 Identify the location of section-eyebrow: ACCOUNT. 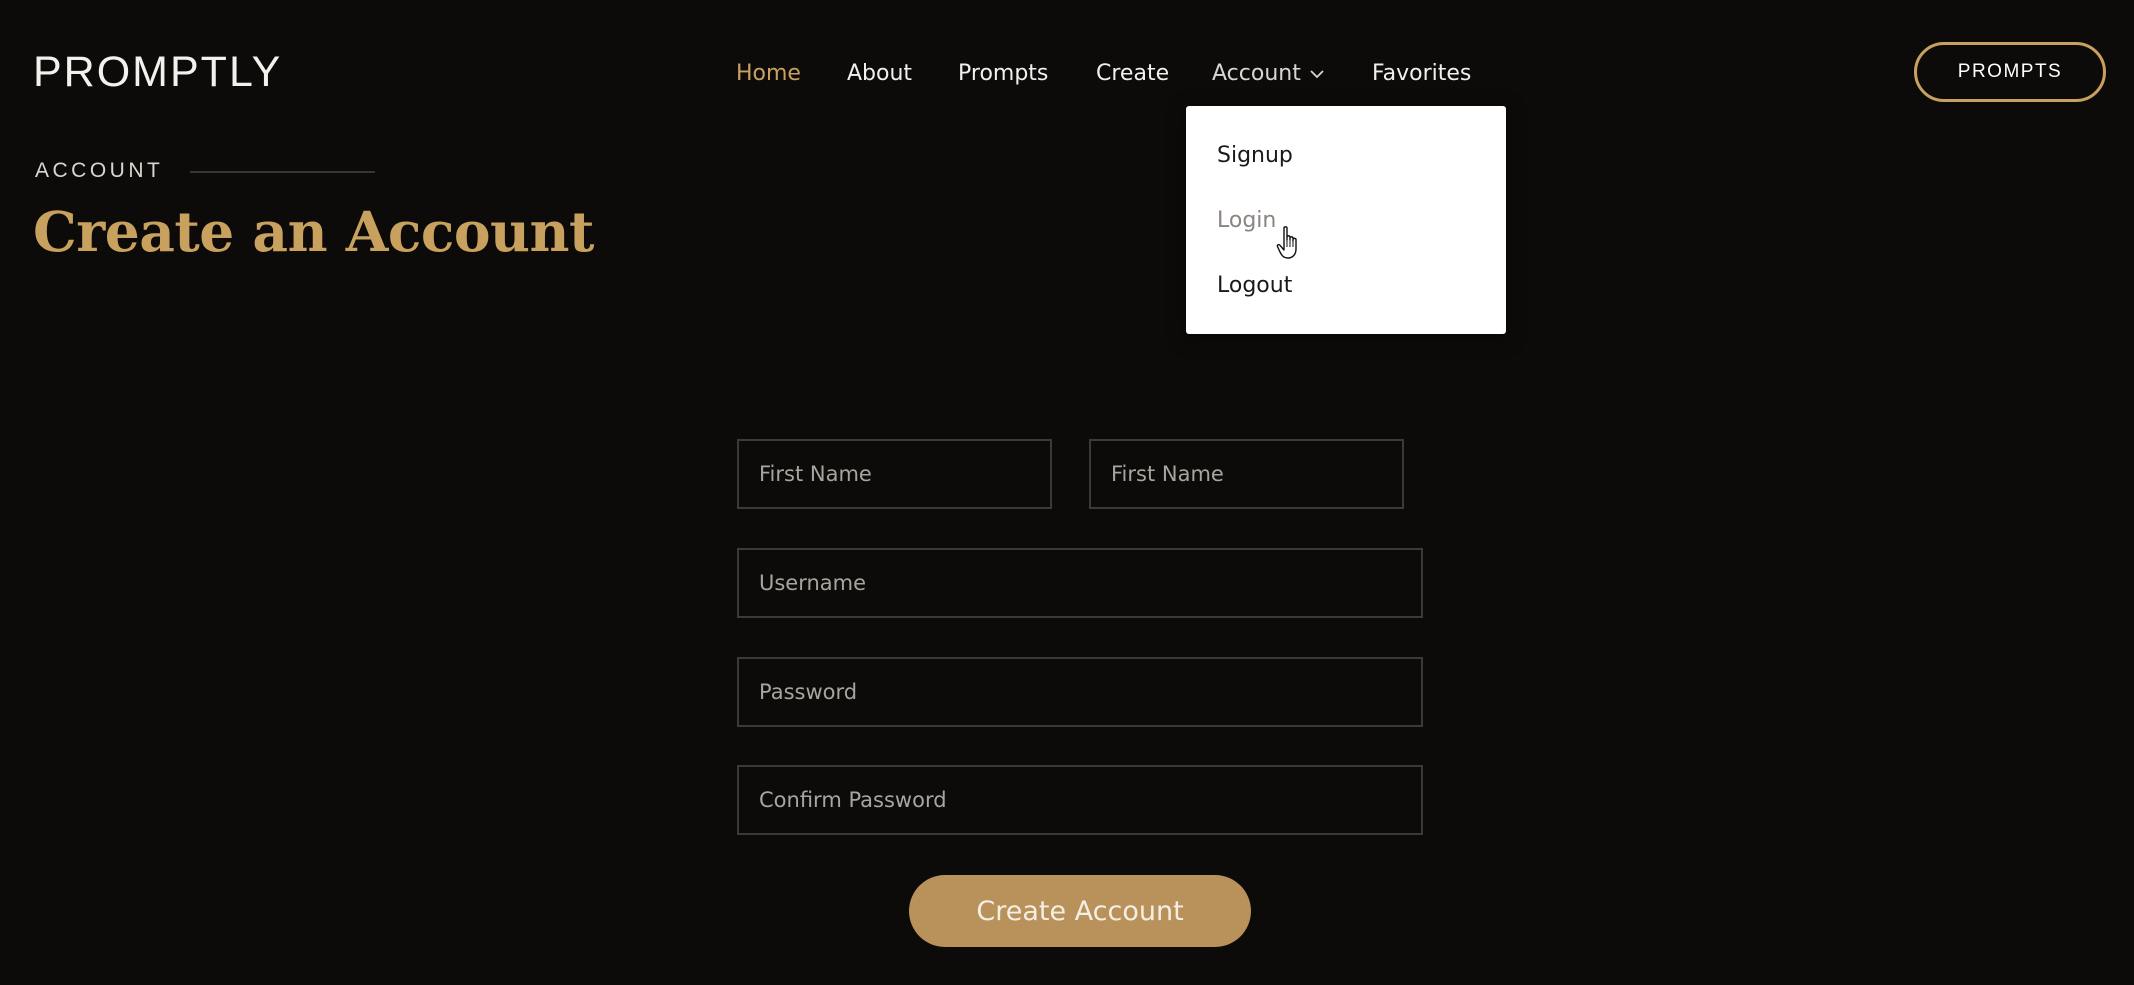
(99, 170).